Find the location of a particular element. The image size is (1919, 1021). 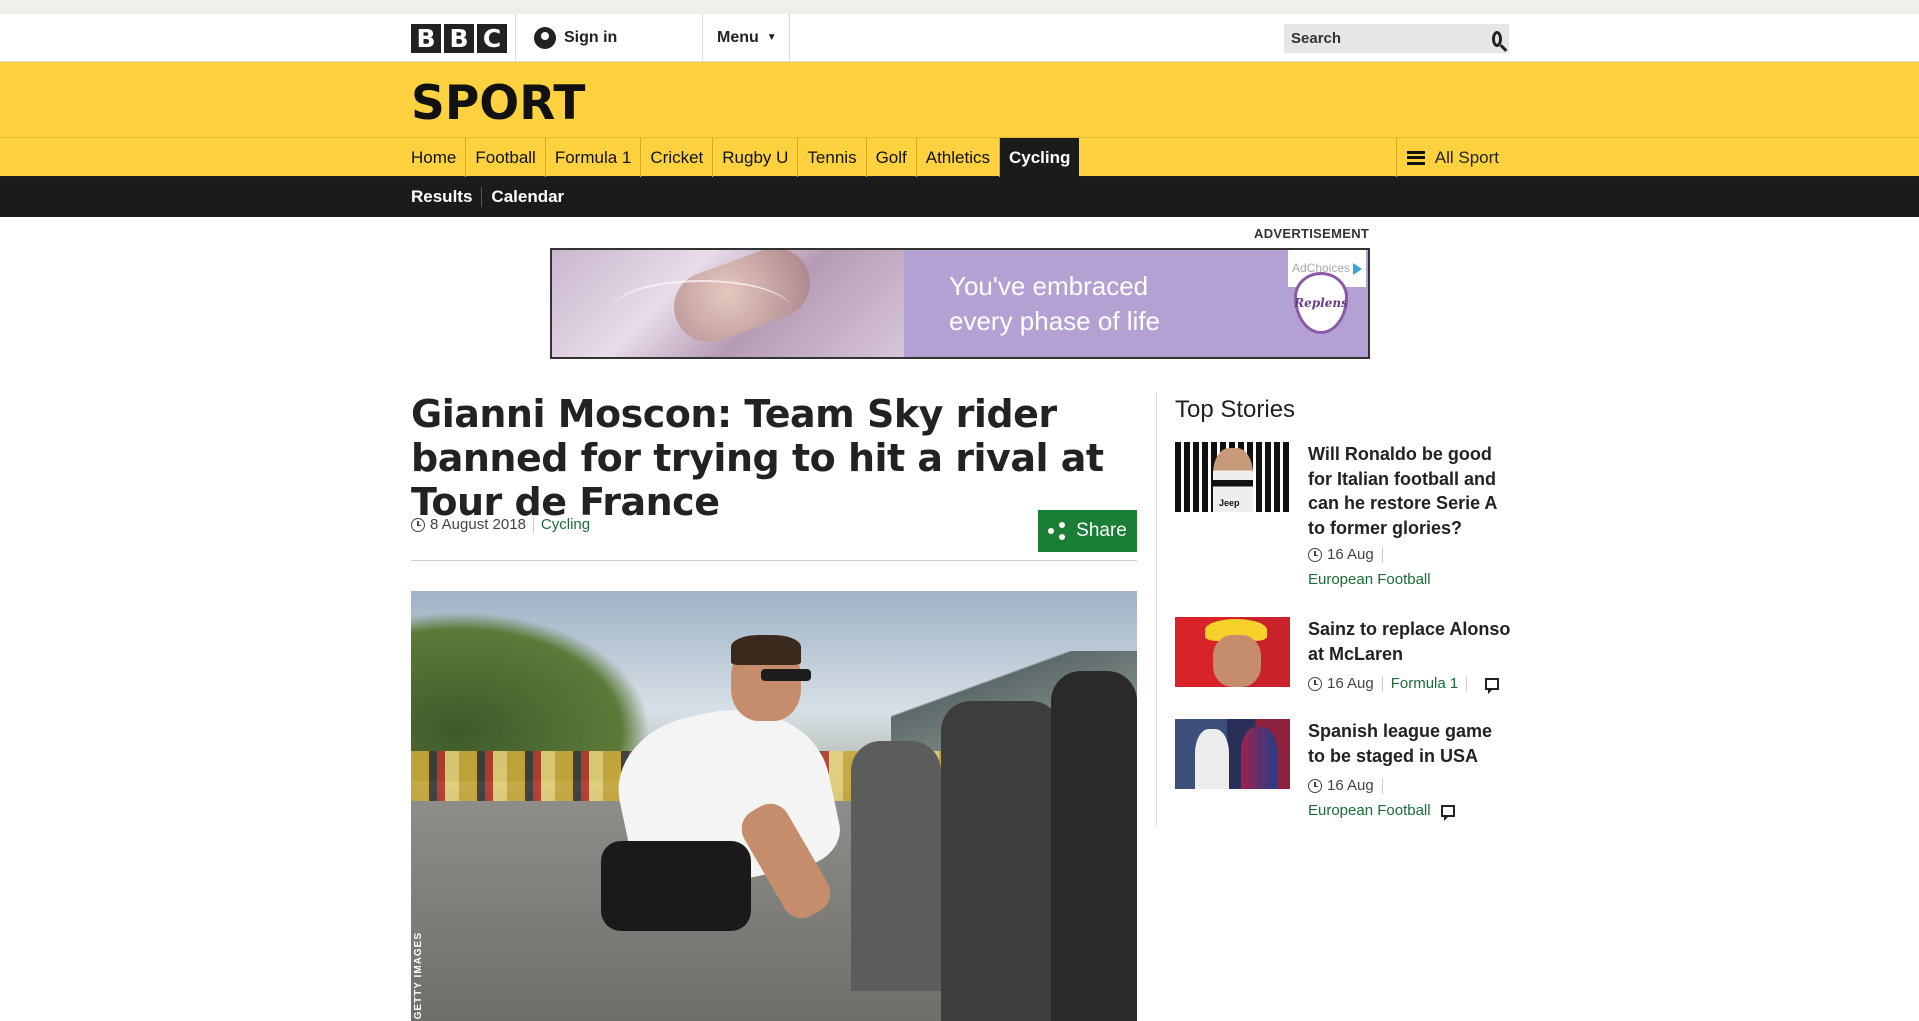

cycling-subnav: Results Calendar is located at coordinates (959, 197).